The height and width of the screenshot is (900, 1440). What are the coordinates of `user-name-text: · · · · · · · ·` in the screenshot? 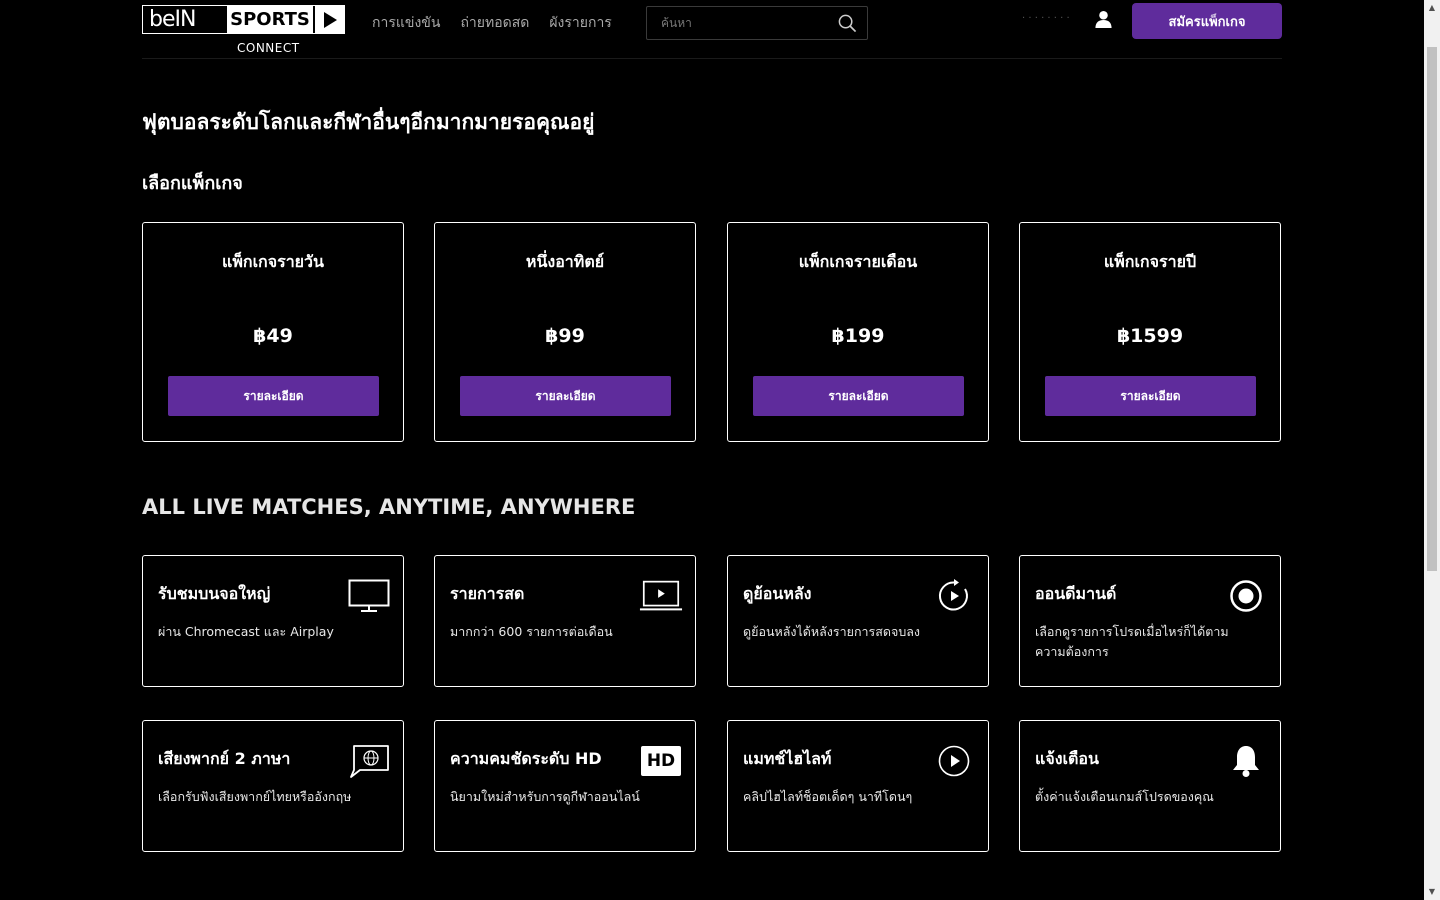 It's located at (1046, 18).